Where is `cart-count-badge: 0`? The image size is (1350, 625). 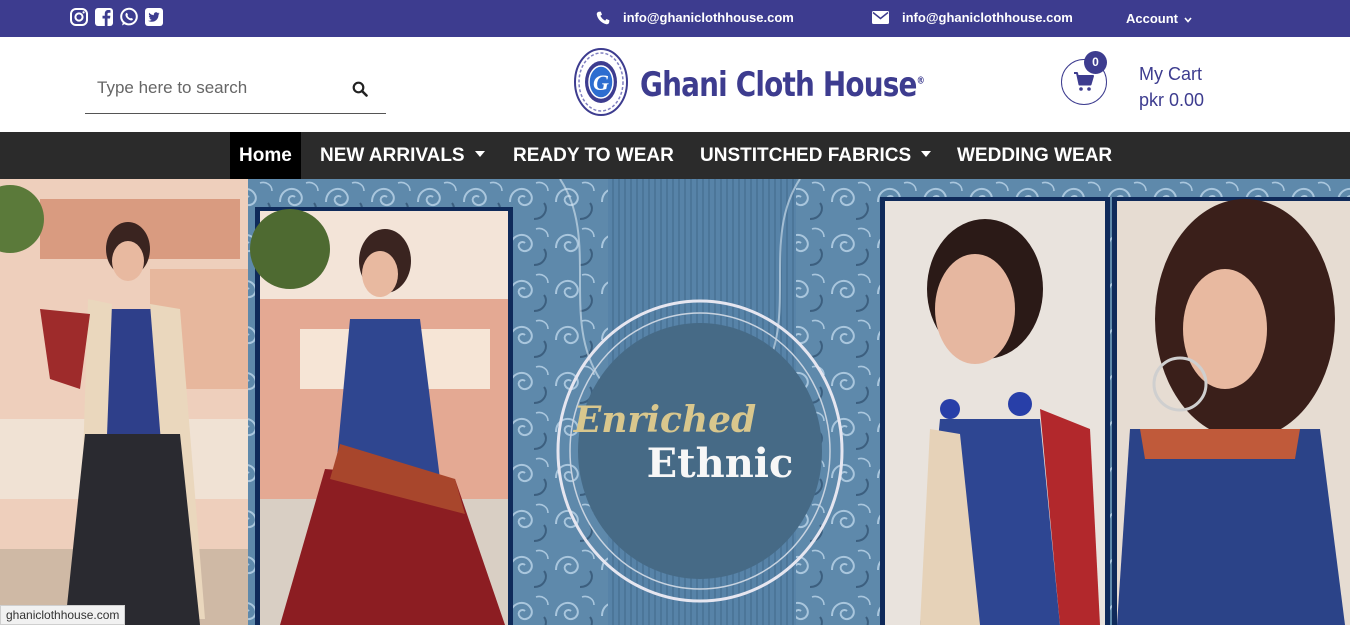 cart-count-badge: 0 is located at coordinates (1095, 62).